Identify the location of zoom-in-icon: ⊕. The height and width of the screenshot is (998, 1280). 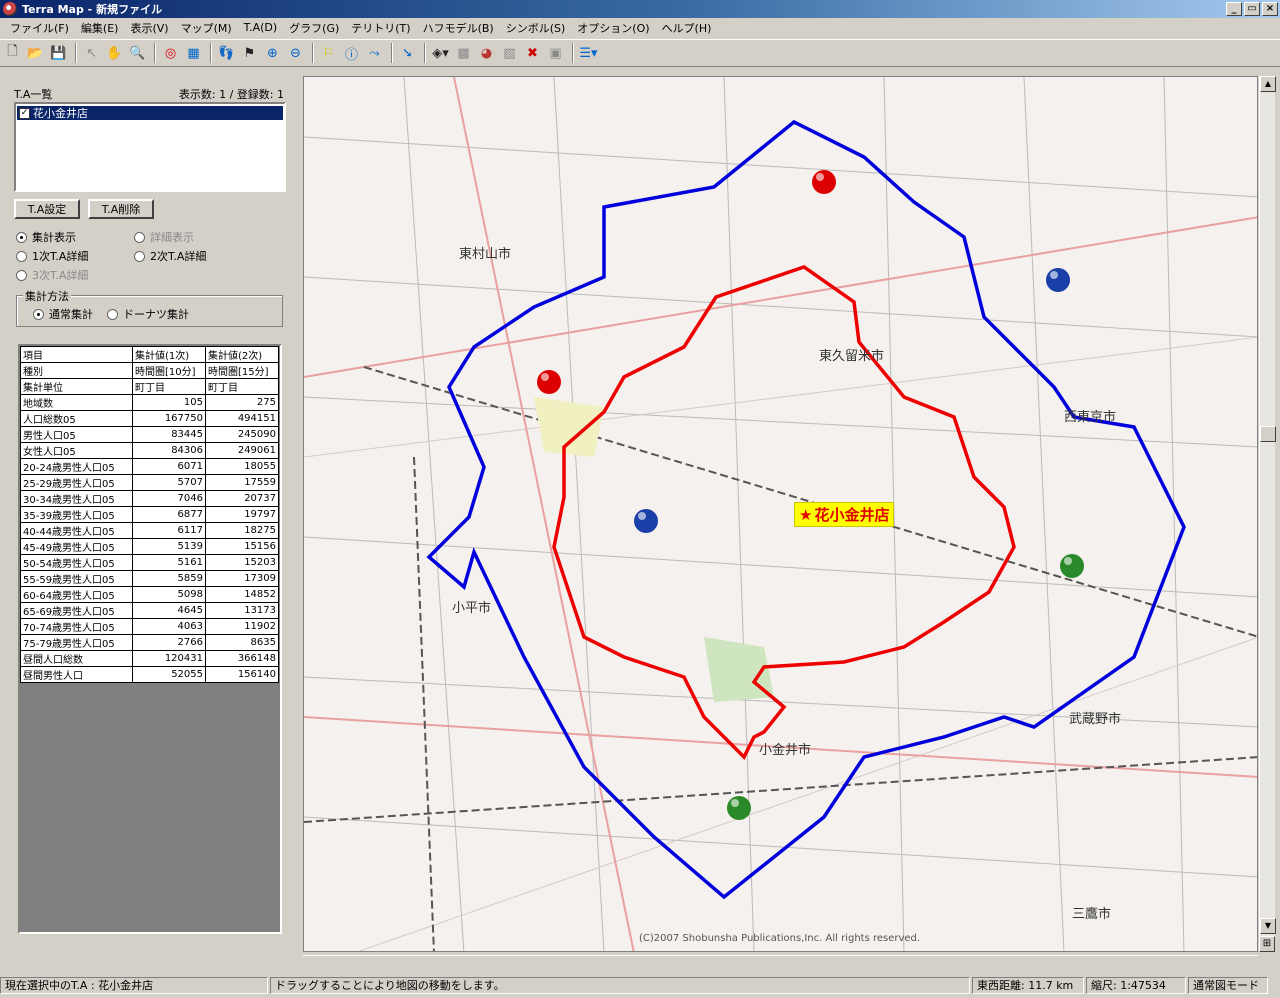
(272, 53).